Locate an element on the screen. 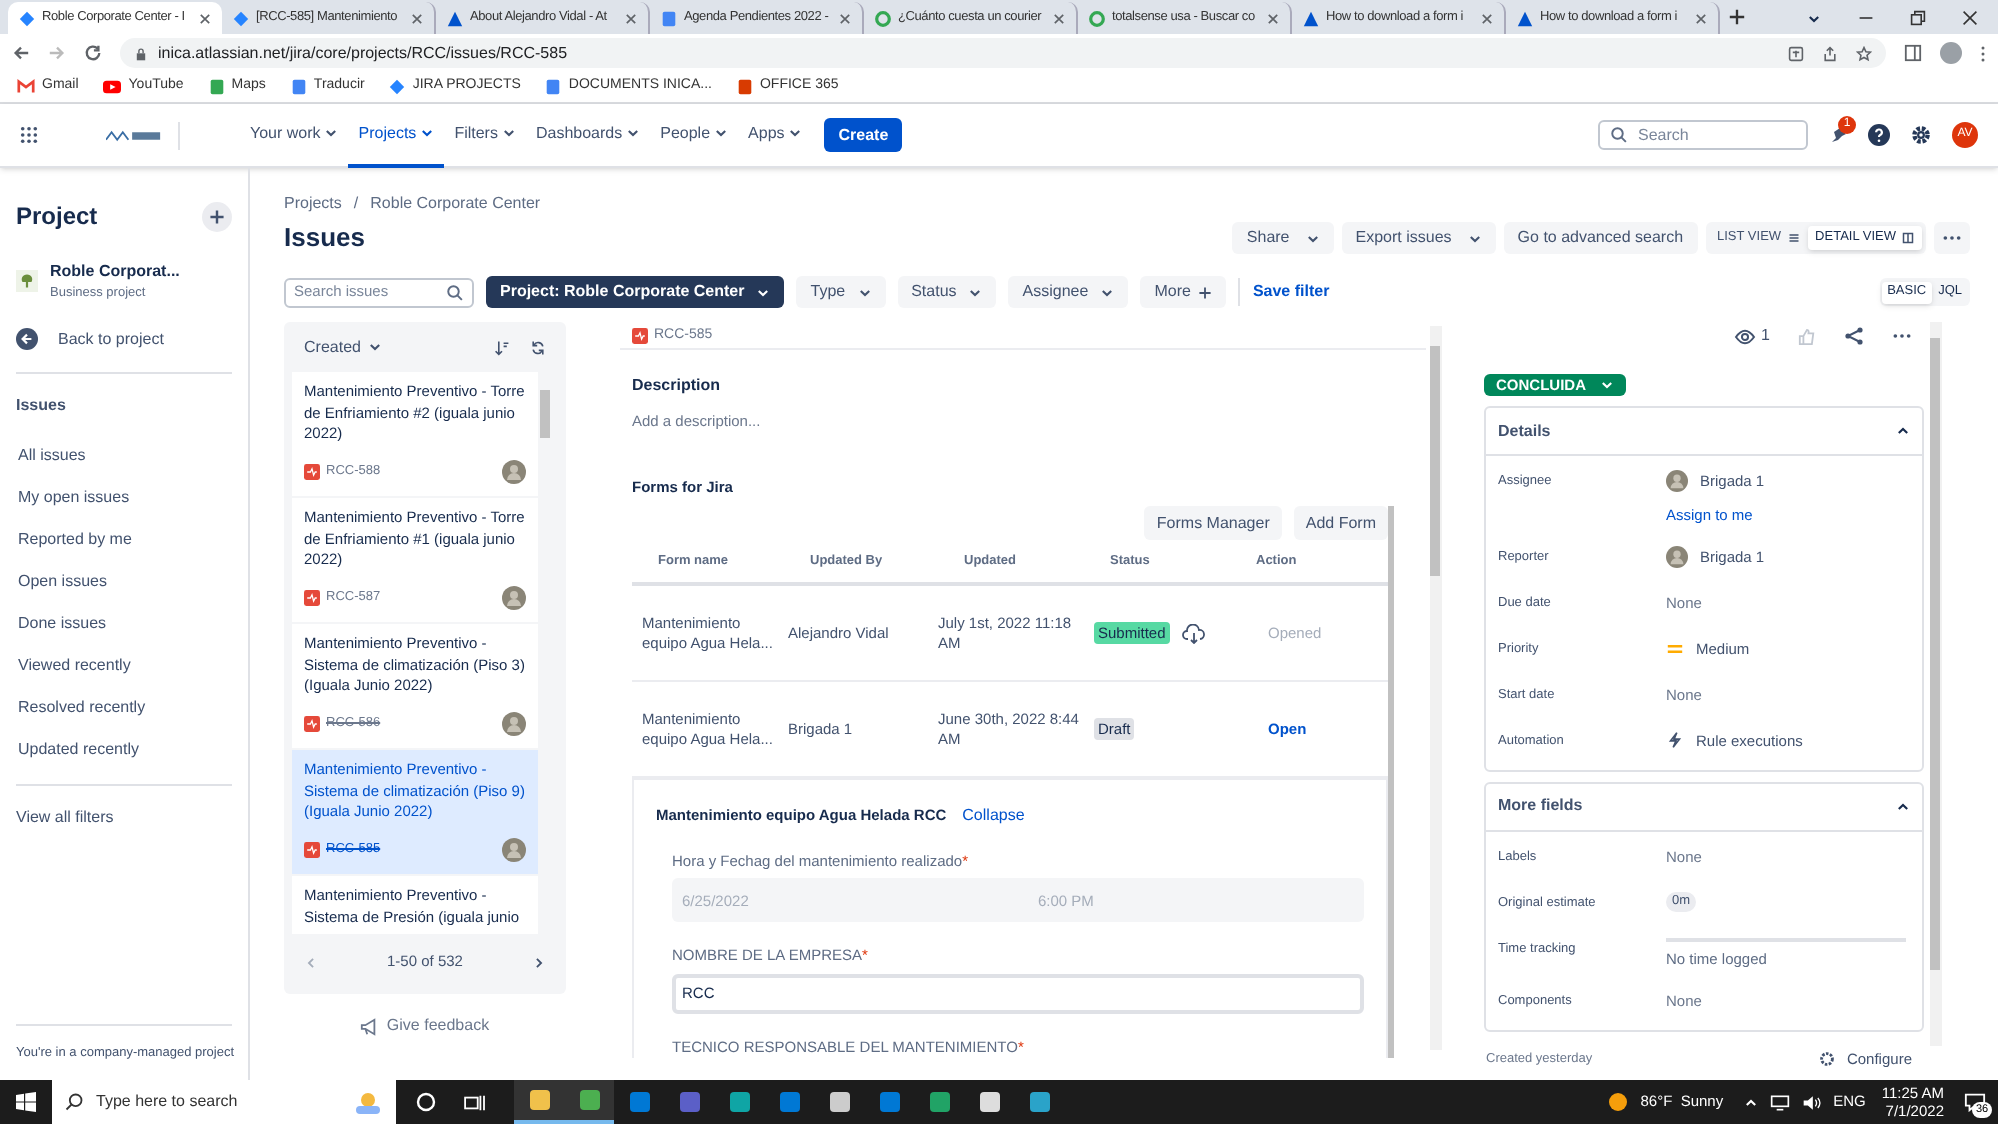 The width and height of the screenshot is (1998, 1124). nav-menu: Projects is located at coordinates (396, 135).